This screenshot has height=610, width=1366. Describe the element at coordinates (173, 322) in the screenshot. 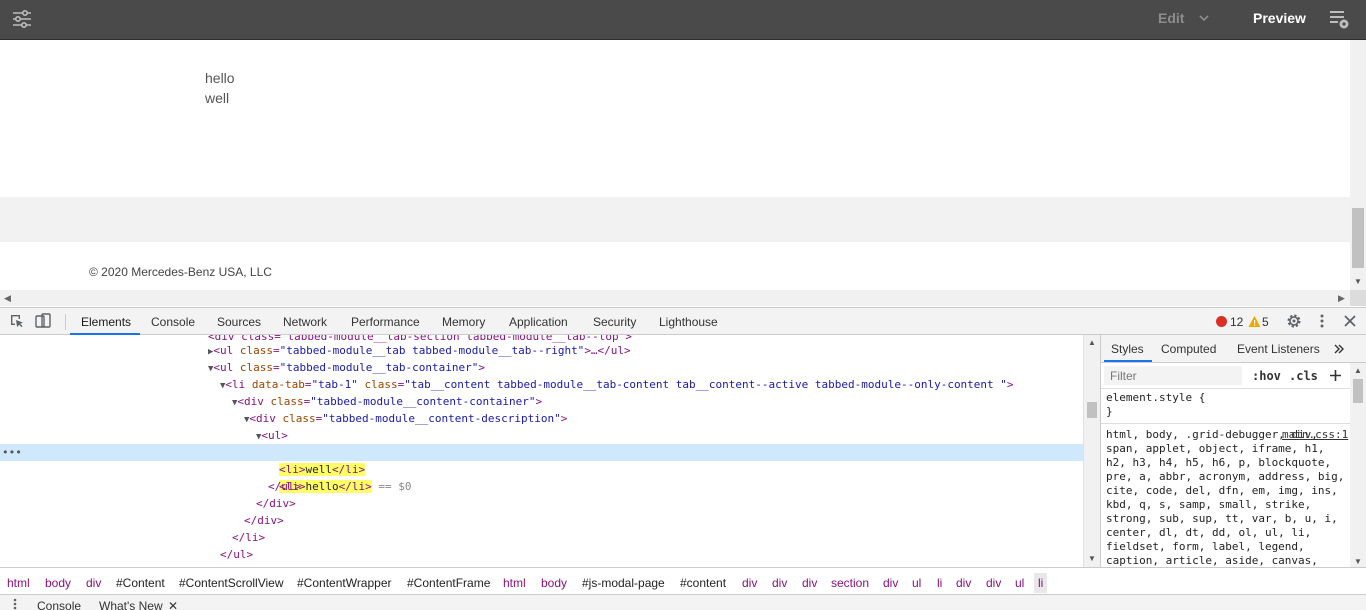

I see `tab-console: Console` at that location.